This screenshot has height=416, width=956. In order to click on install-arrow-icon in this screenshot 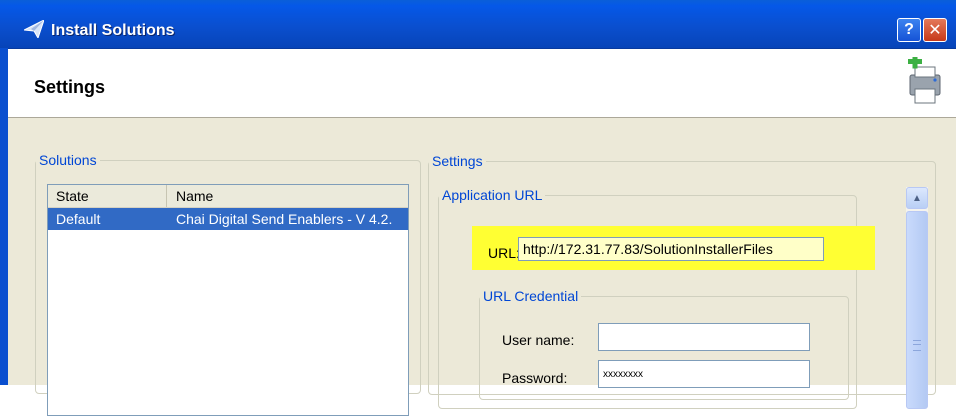, I will do `click(33, 31)`.